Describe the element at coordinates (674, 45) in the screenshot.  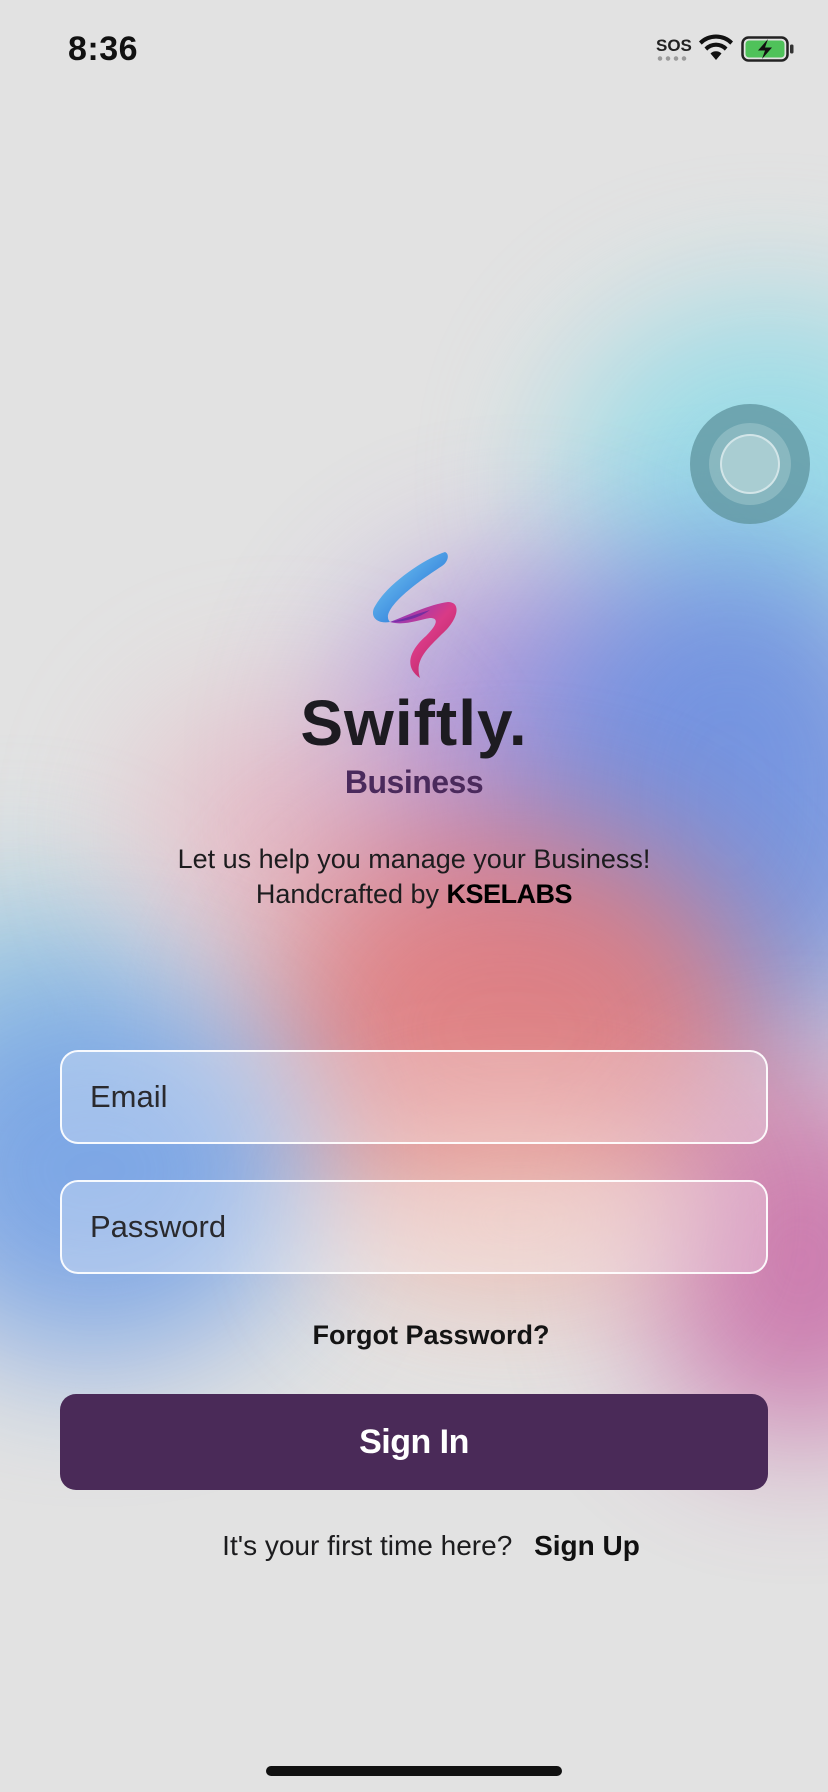
I see `sos-indicator: SOS` at that location.